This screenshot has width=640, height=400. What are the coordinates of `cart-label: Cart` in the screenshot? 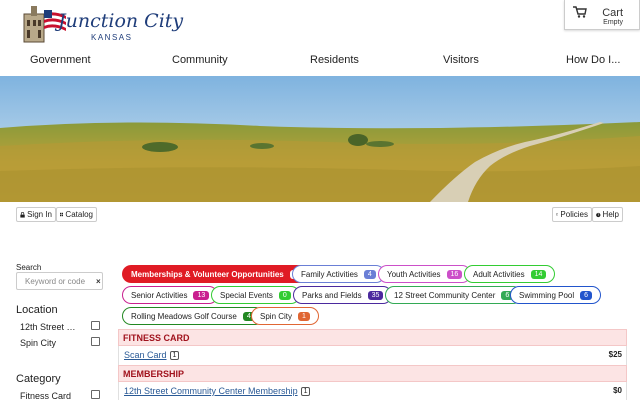 It's located at (612, 13).